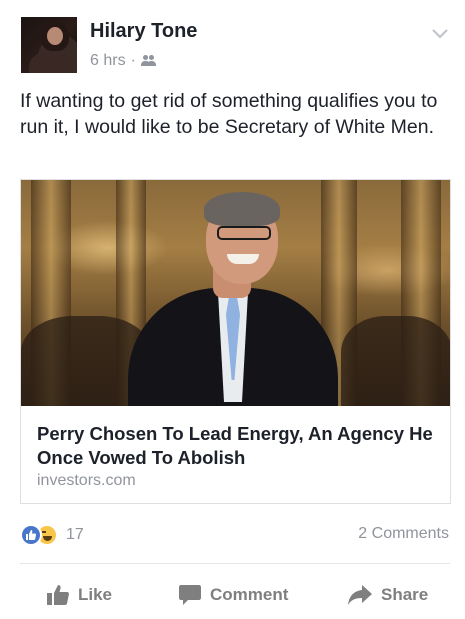  What do you see at coordinates (190, 595) in the screenshot?
I see `comment-icon` at bounding box center [190, 595].